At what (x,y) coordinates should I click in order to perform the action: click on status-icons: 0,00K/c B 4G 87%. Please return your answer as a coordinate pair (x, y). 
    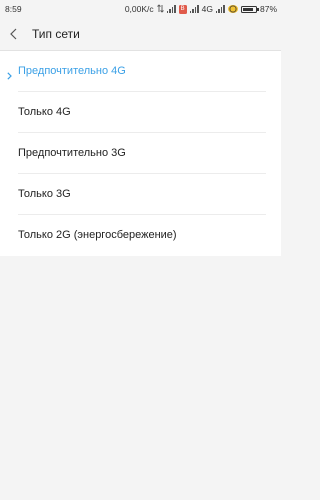
    Looking at the image, I should click on (201, 9).